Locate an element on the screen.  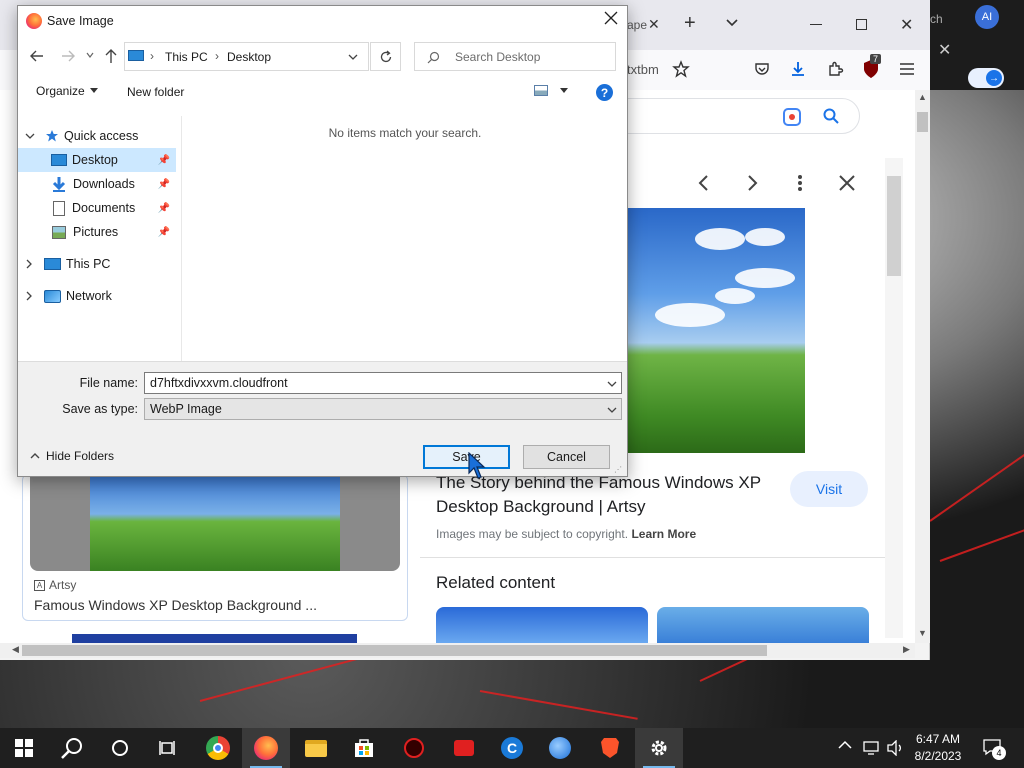
address-dropdown-icon is located at coordinates (353, 57).